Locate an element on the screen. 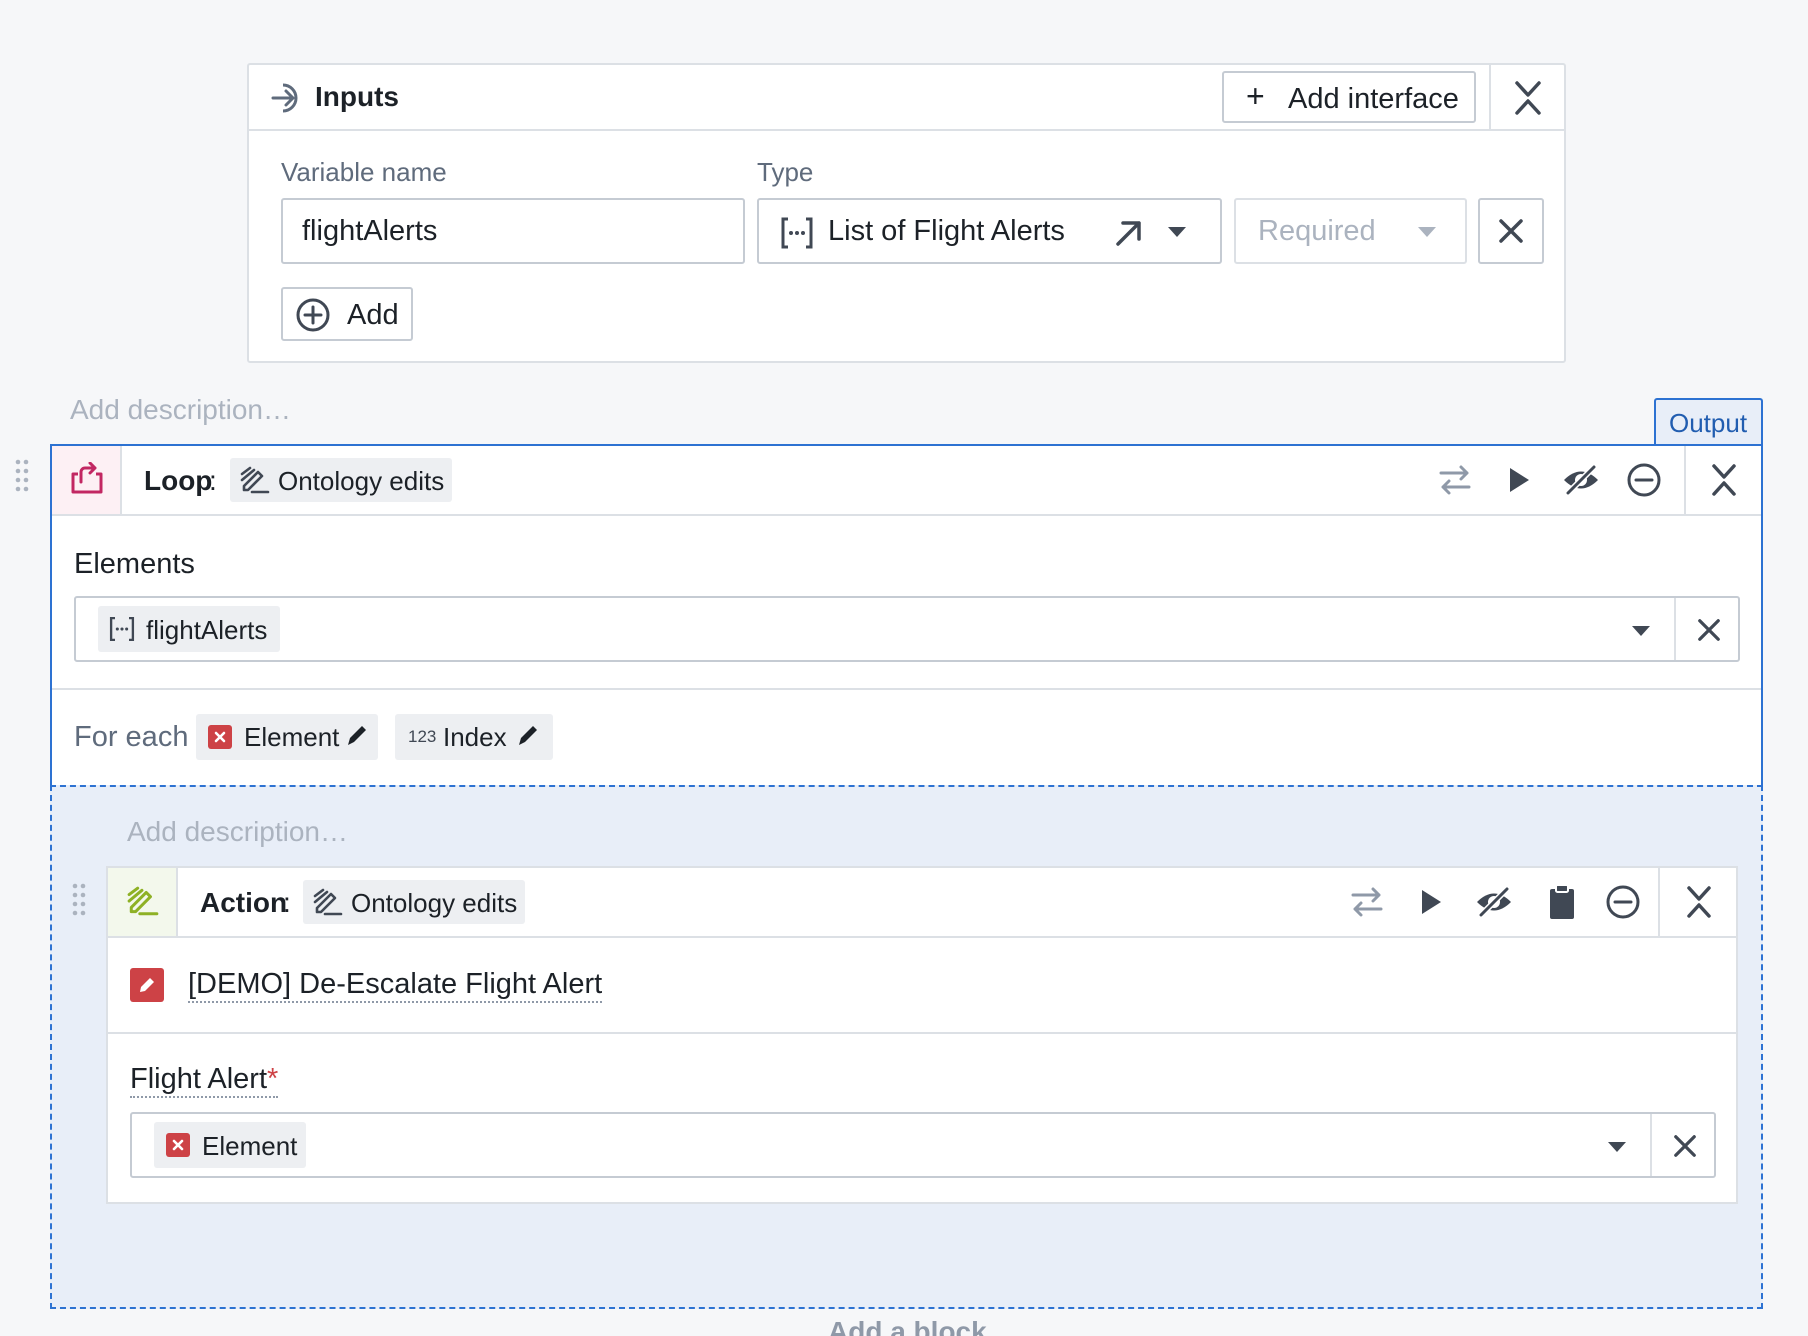 Image resolution: width=1808 pixels, height=1336 pixels. add-label: Add is located at coordinates (373, 315).